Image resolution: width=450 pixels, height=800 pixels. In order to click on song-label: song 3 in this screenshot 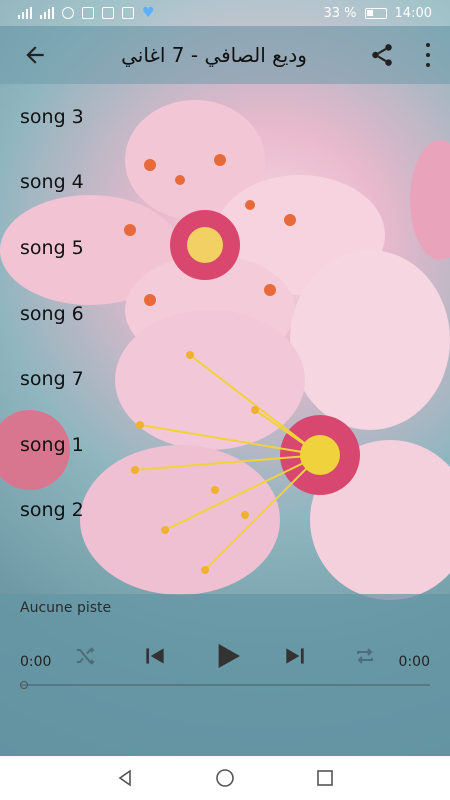, I will do `click(52, 116)`.